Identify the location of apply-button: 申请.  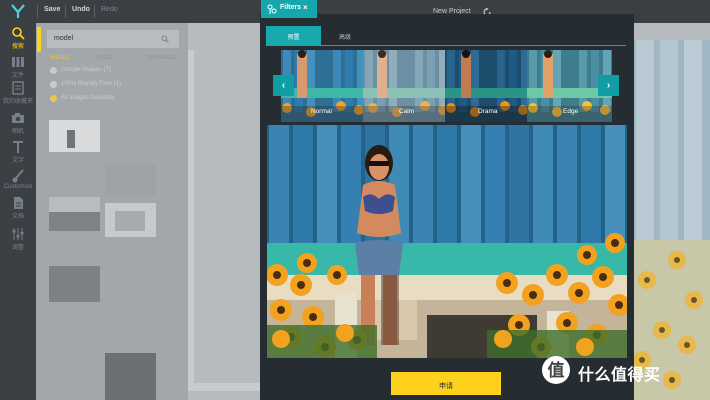
(446, 383).